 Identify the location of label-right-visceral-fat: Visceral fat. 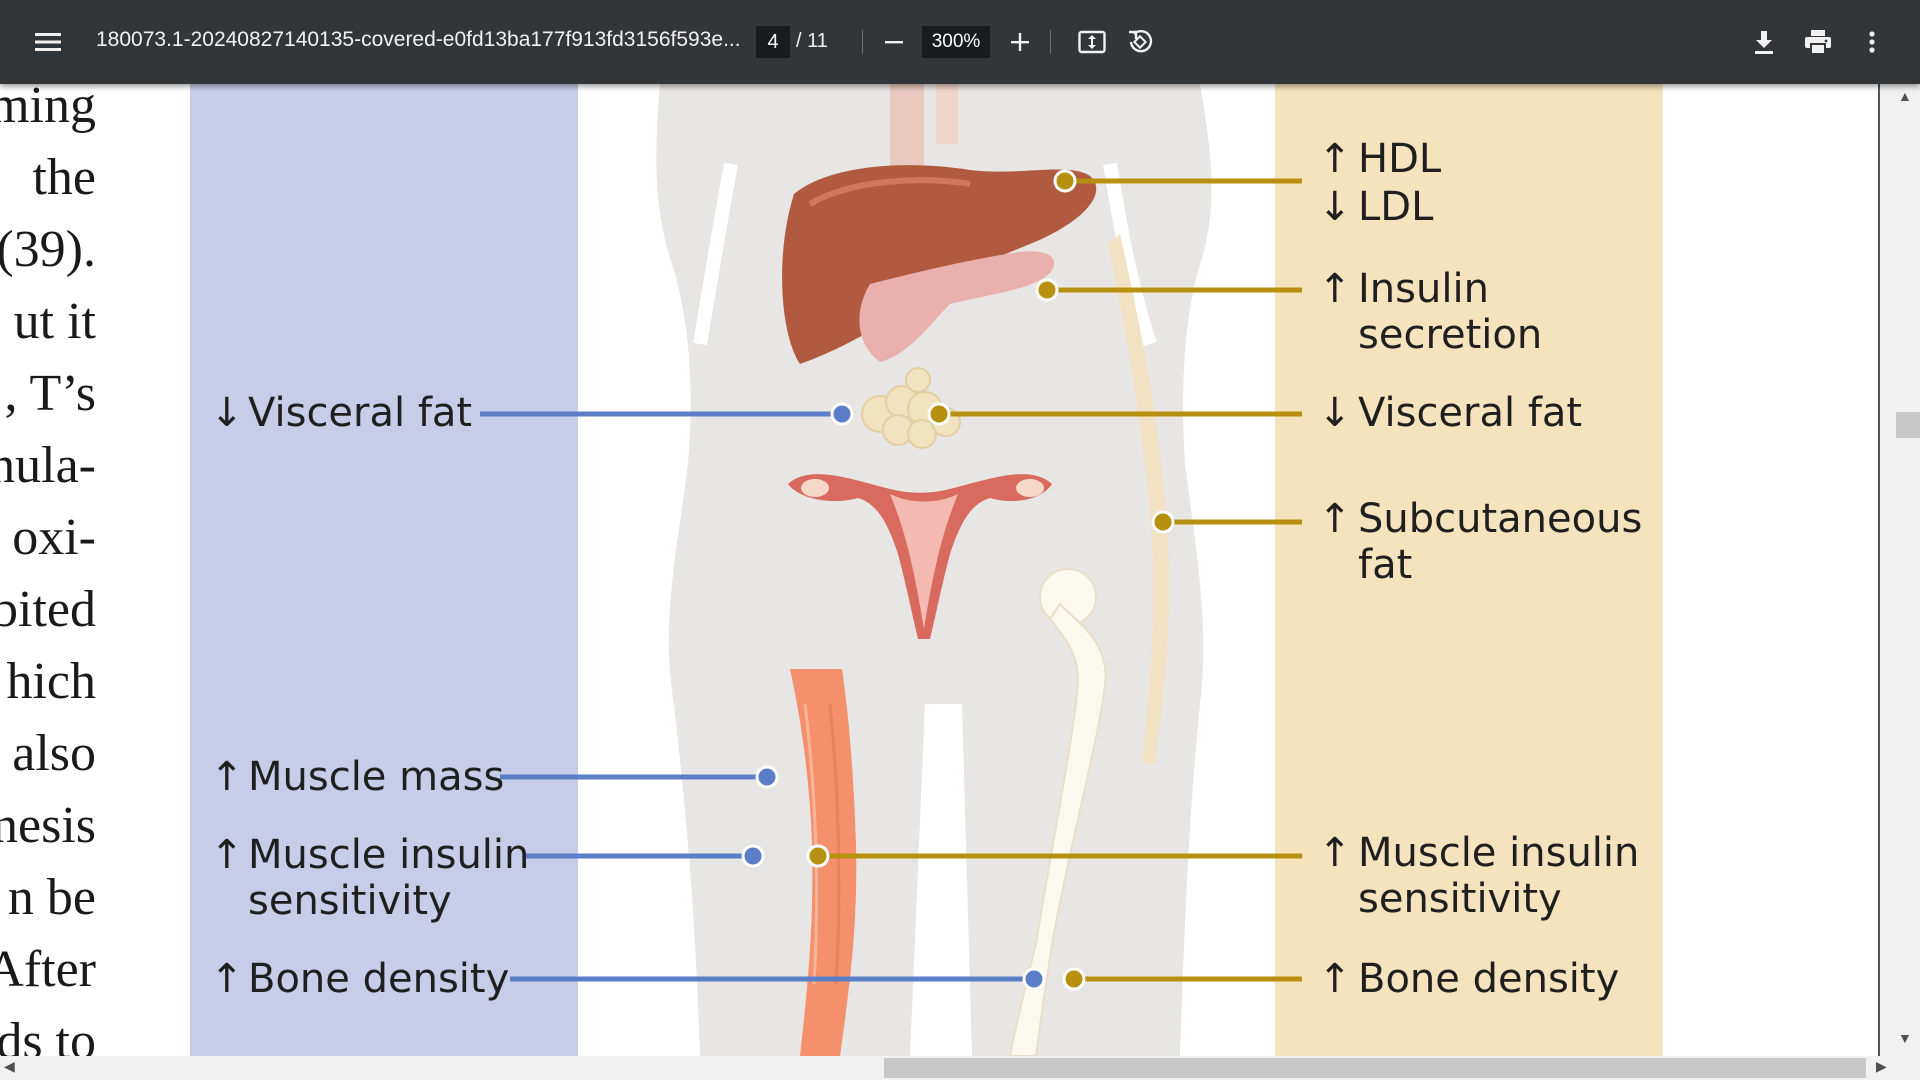
(1470, 413).